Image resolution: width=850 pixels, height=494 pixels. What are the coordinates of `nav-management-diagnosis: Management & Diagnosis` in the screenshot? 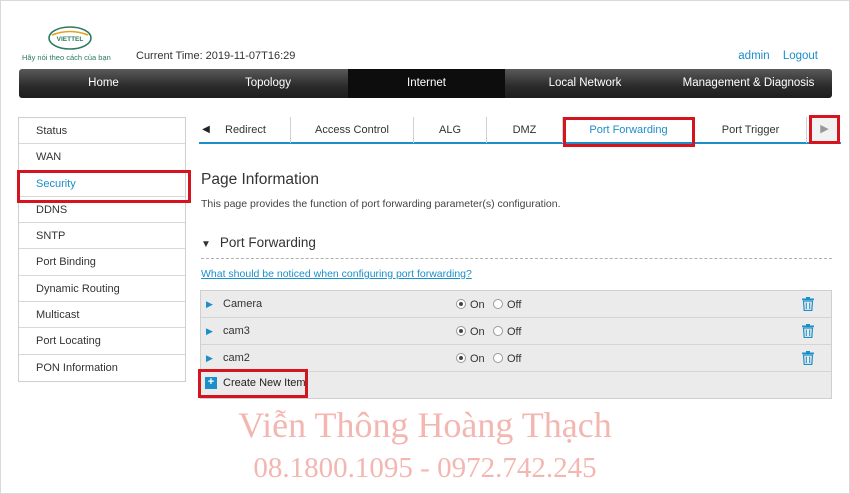 It's located at (748, 83).